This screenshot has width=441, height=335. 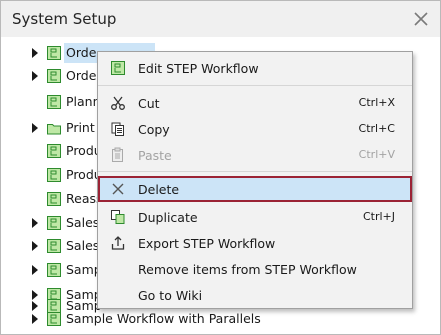 I want to click on menu-item-remove-items: Remove items from STEP Workflow, so click(x=255, y=269).